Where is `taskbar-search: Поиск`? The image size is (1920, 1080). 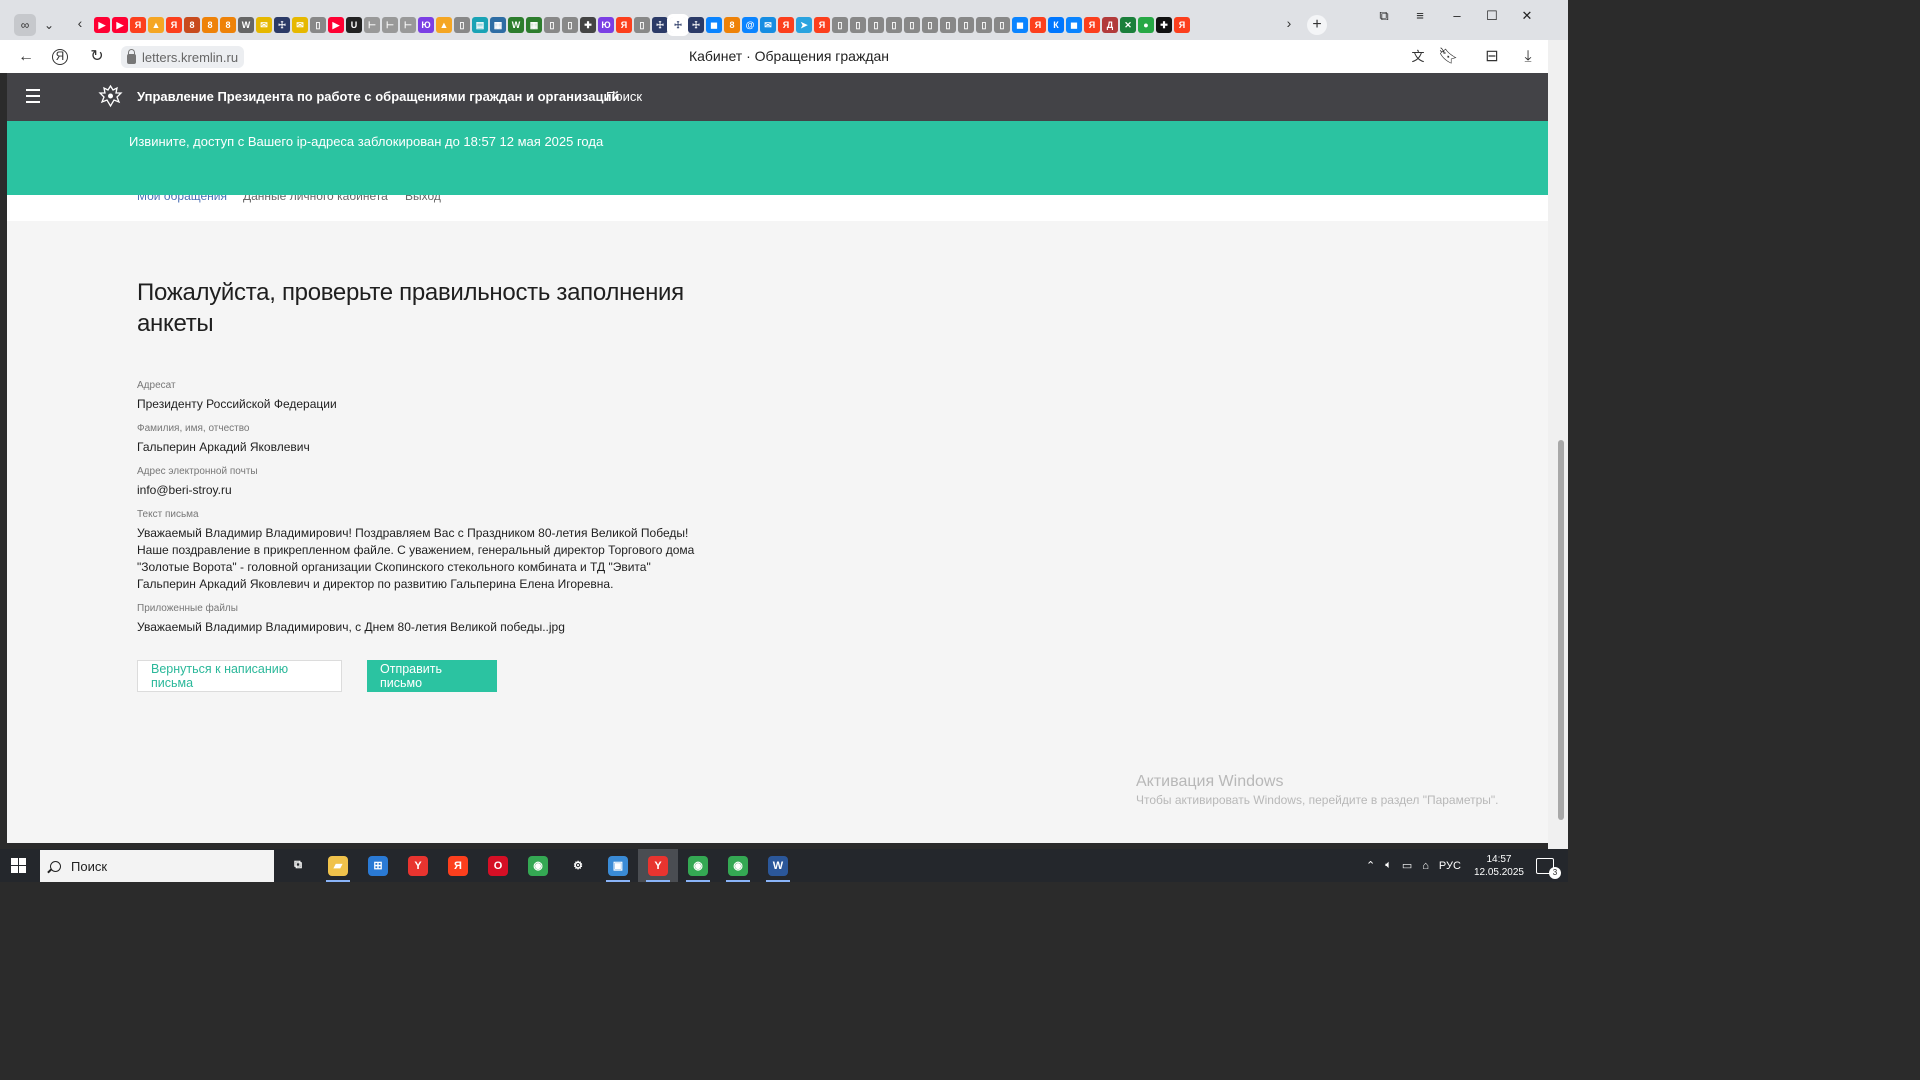
taskbar-search: Поиск is located at coordinates (157, 866).